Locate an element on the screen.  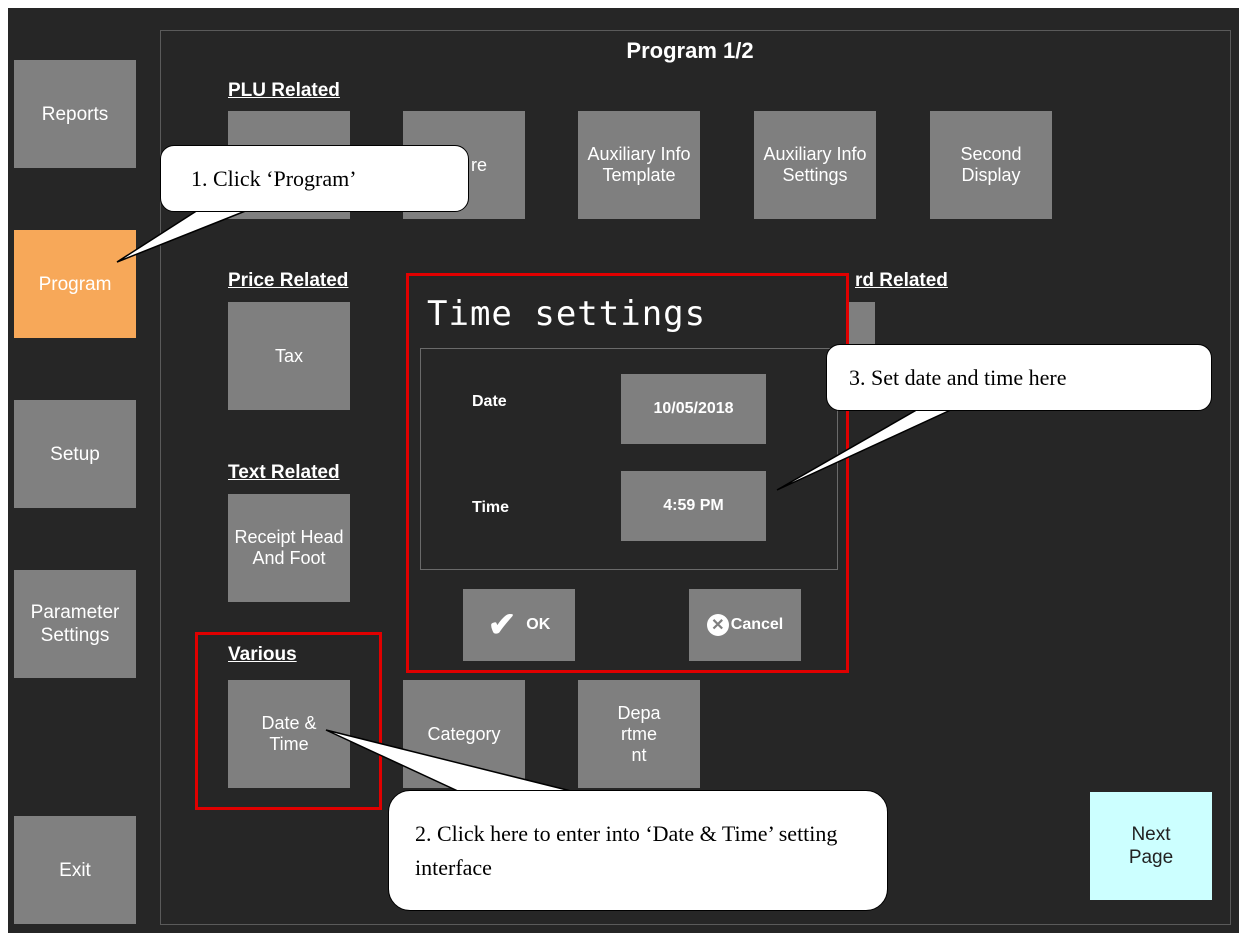
callout1-pointer is located at coordinates (182, 236).